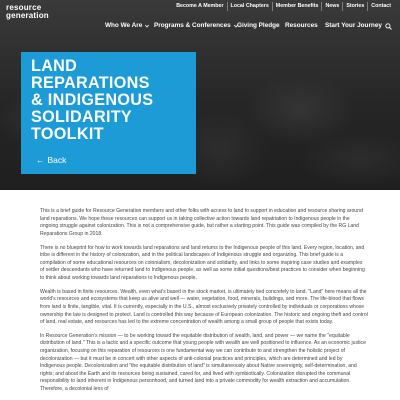 Image resolution: width=400 pixels, height=400 pixels. I want to click on nav-programs-conferences: Programs & Conferences, so click(196, 25).